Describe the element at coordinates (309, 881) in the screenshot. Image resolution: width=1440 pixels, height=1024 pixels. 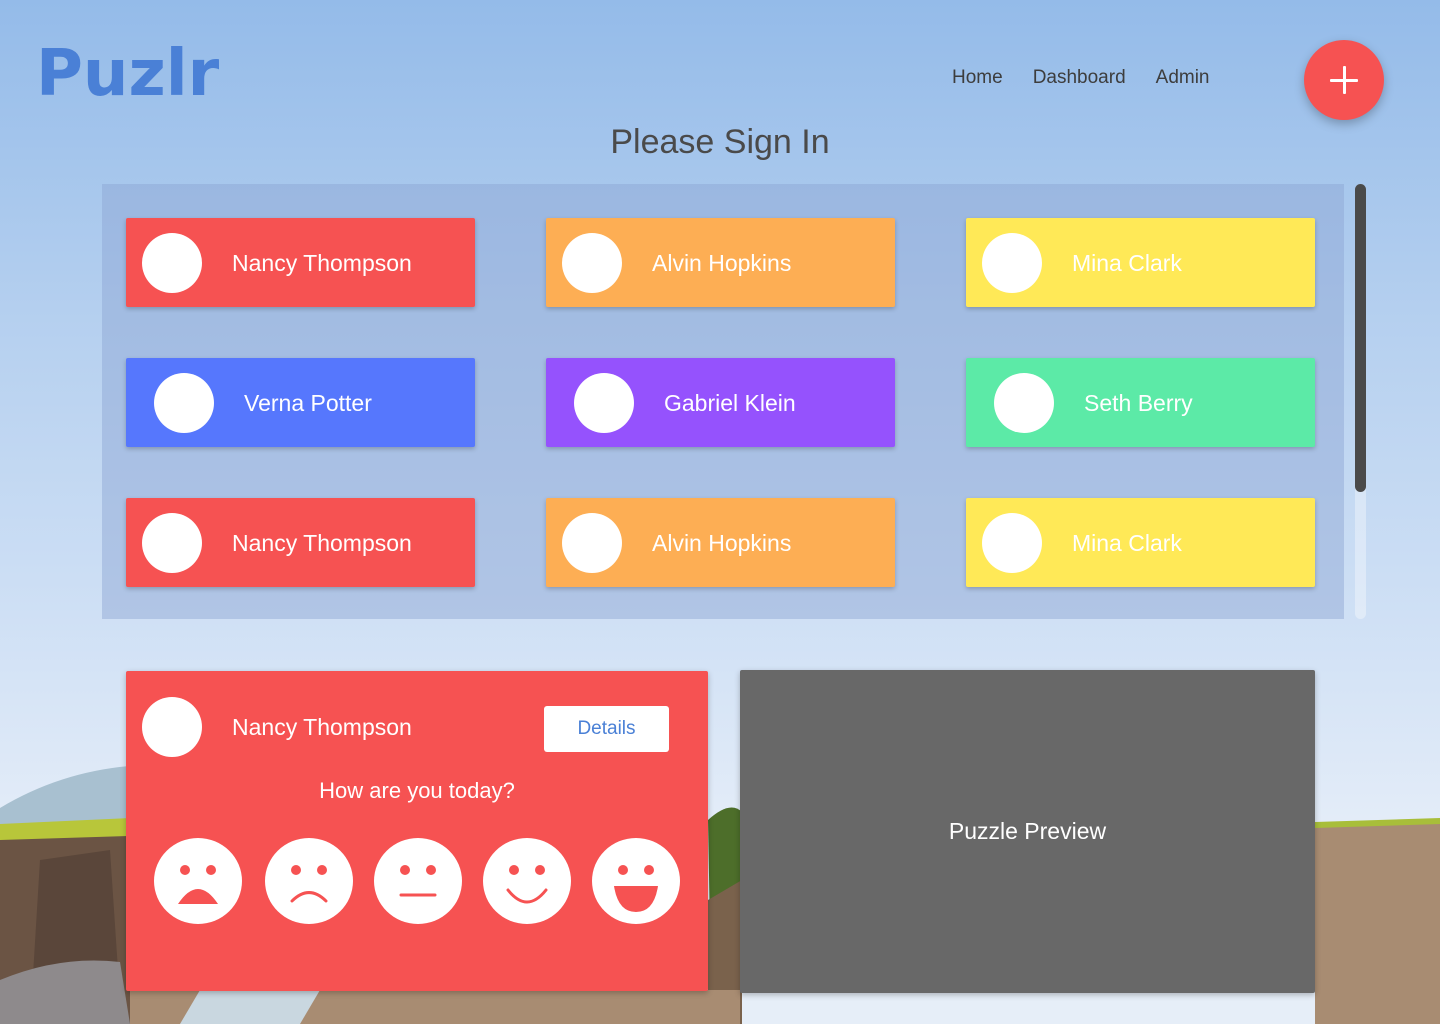
I see `sad-face-icon` at that location.